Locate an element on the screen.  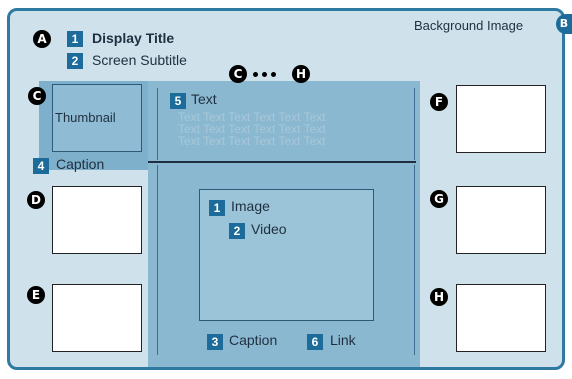
text-panel-right-rule is located at coordinates (414, 124).